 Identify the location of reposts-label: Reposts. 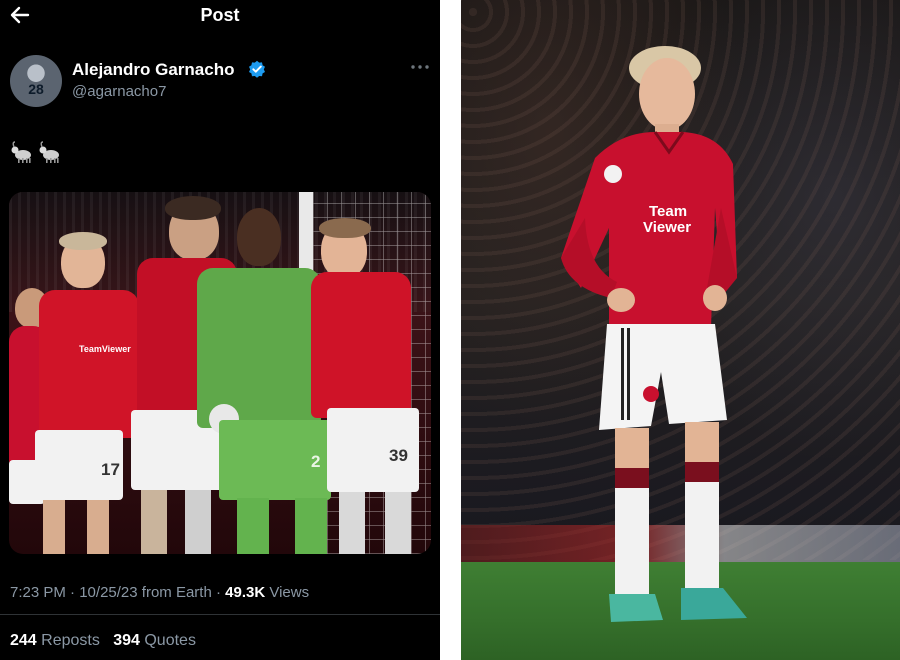
(70, 640).